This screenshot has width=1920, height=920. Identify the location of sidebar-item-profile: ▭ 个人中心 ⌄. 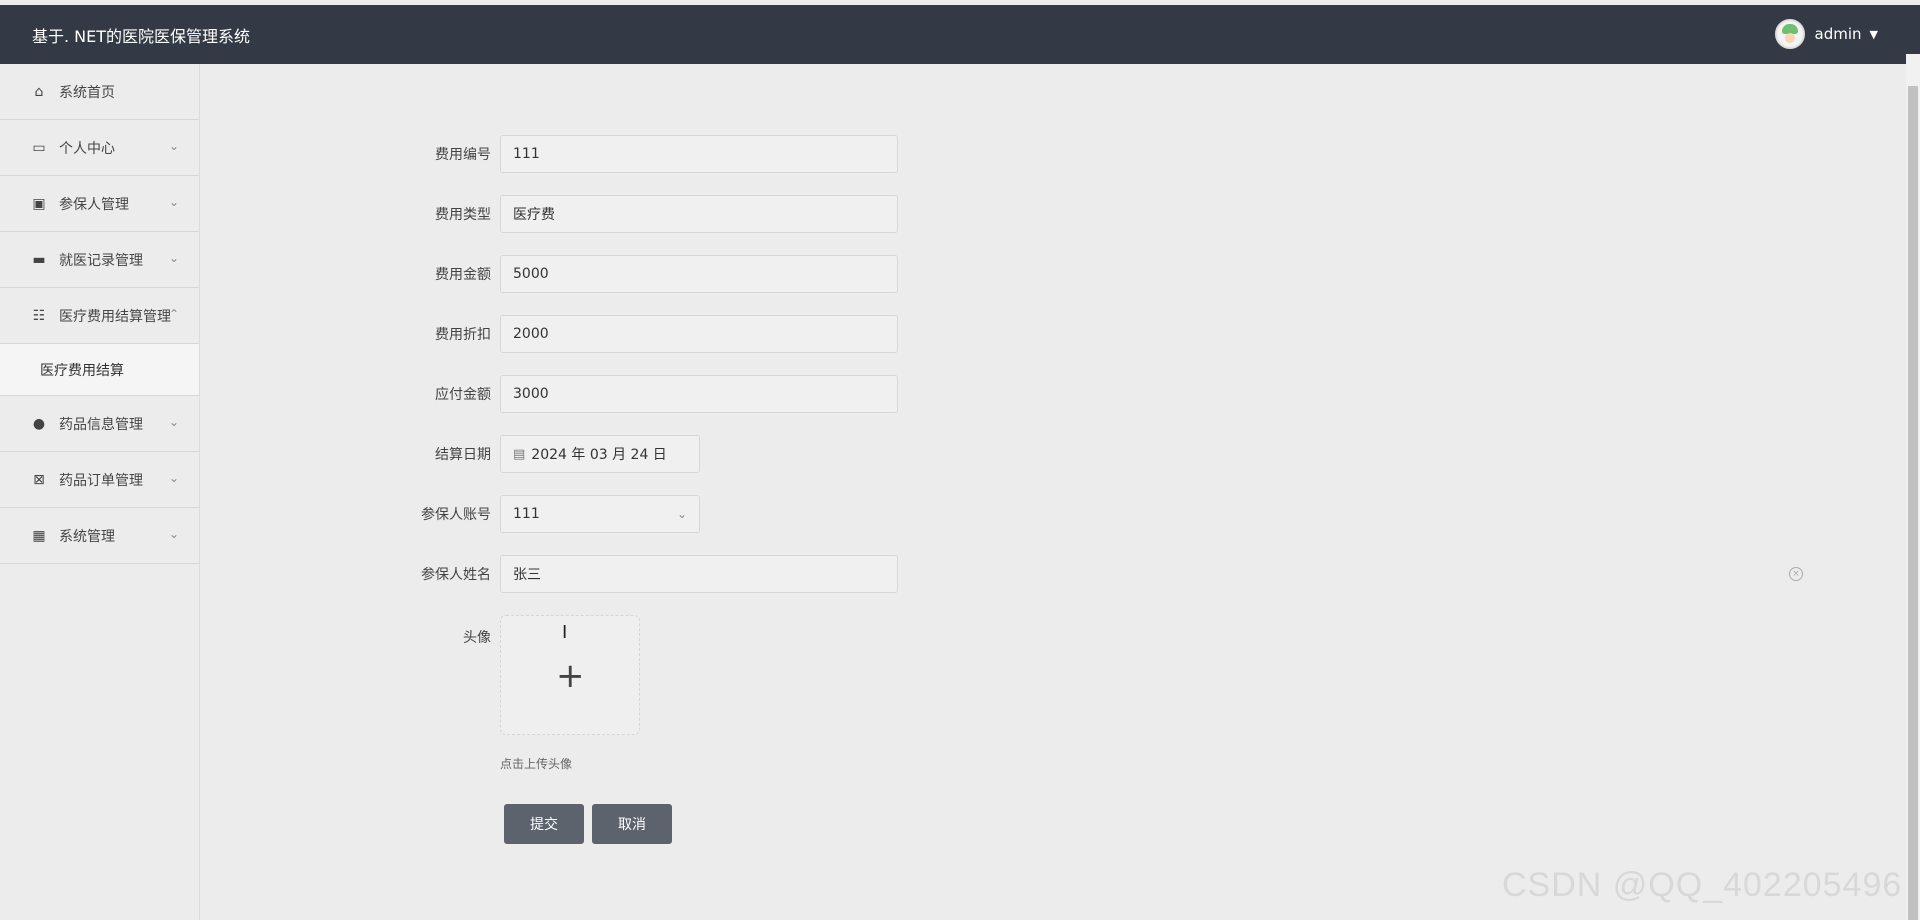
(99, 148).